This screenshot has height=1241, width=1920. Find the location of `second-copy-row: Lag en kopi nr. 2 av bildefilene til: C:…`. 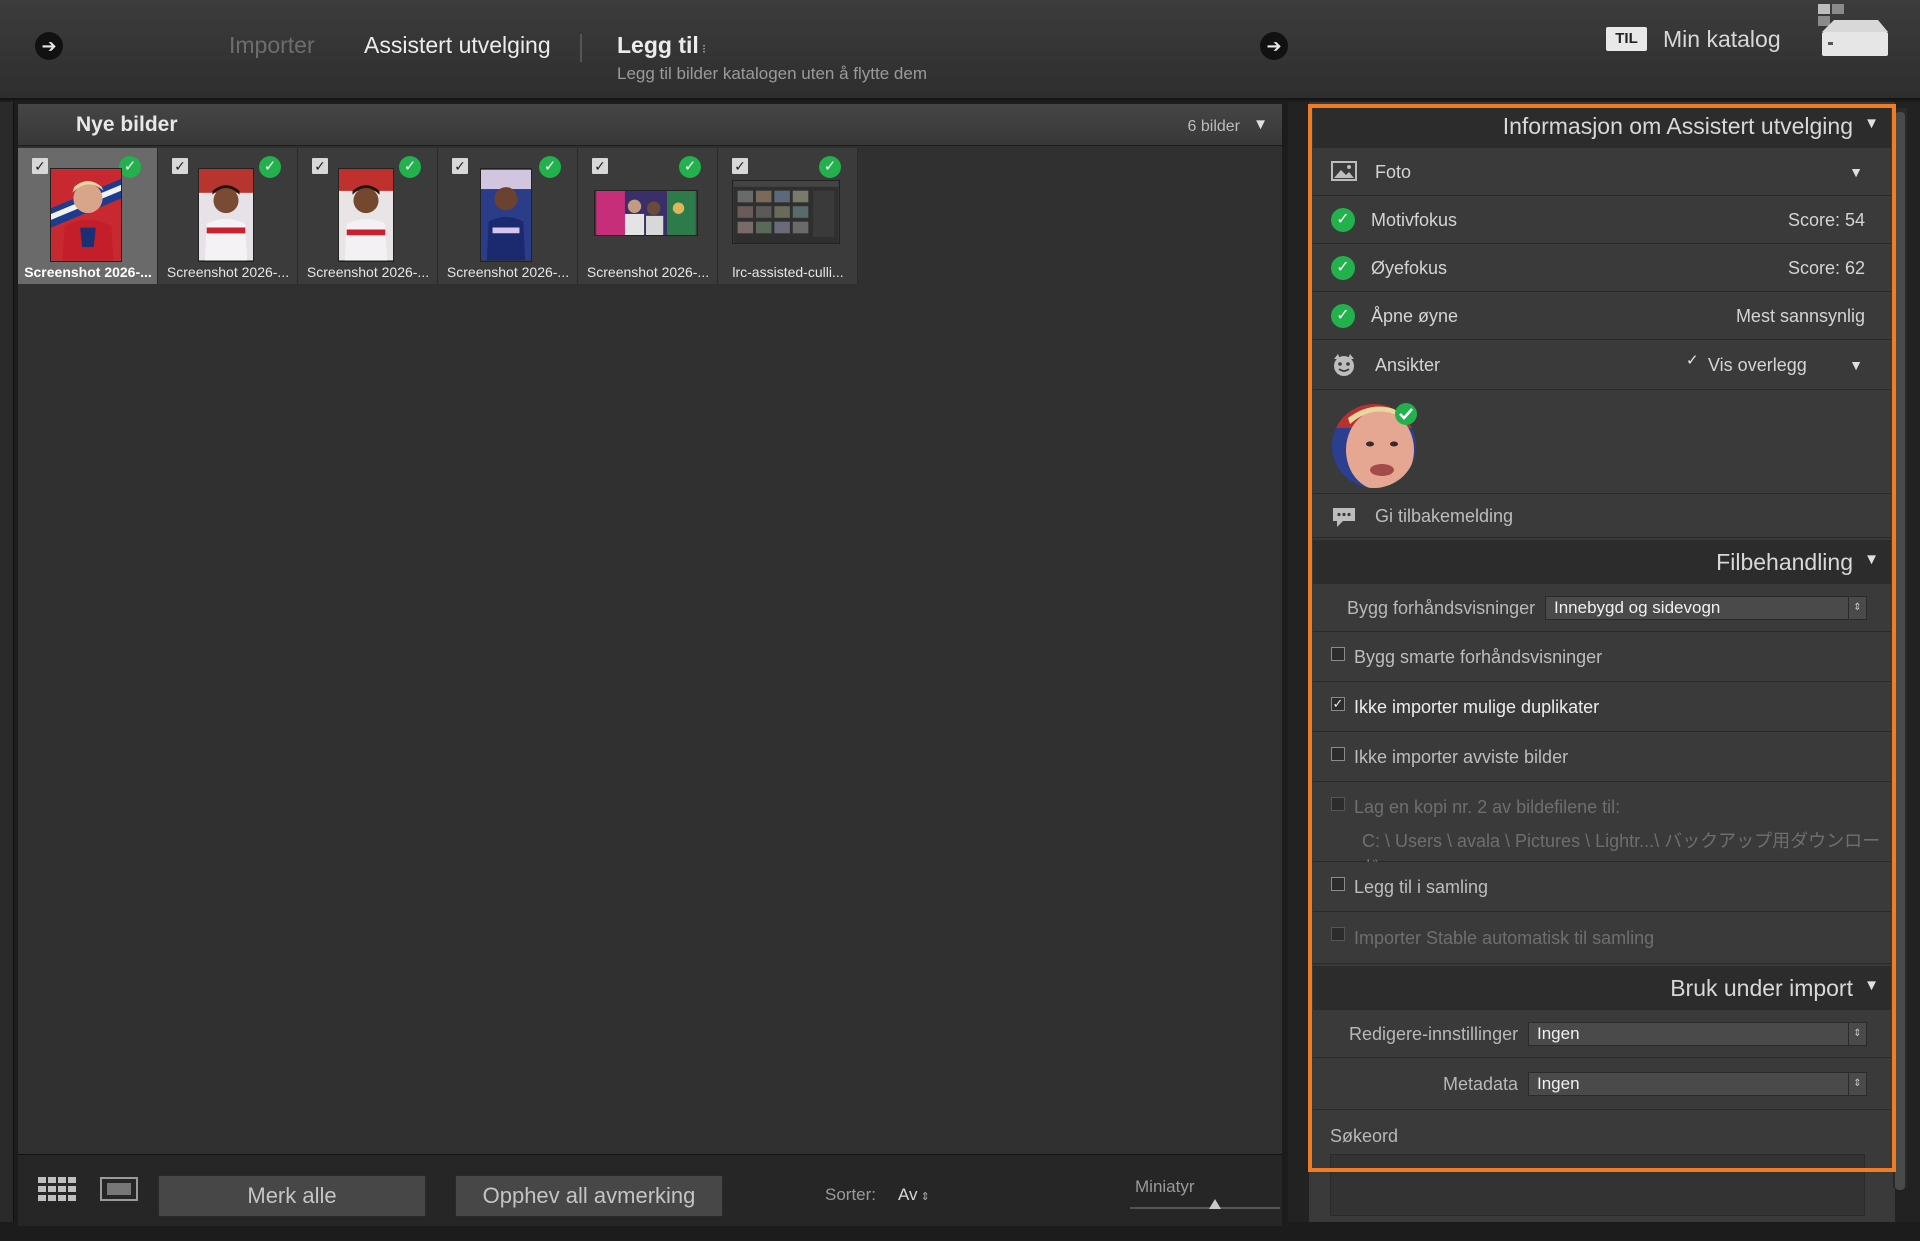

second-copy-row: Lag en kopi nr. 2 av bildefilene til: C:… is located at coordinates (1602, 829).